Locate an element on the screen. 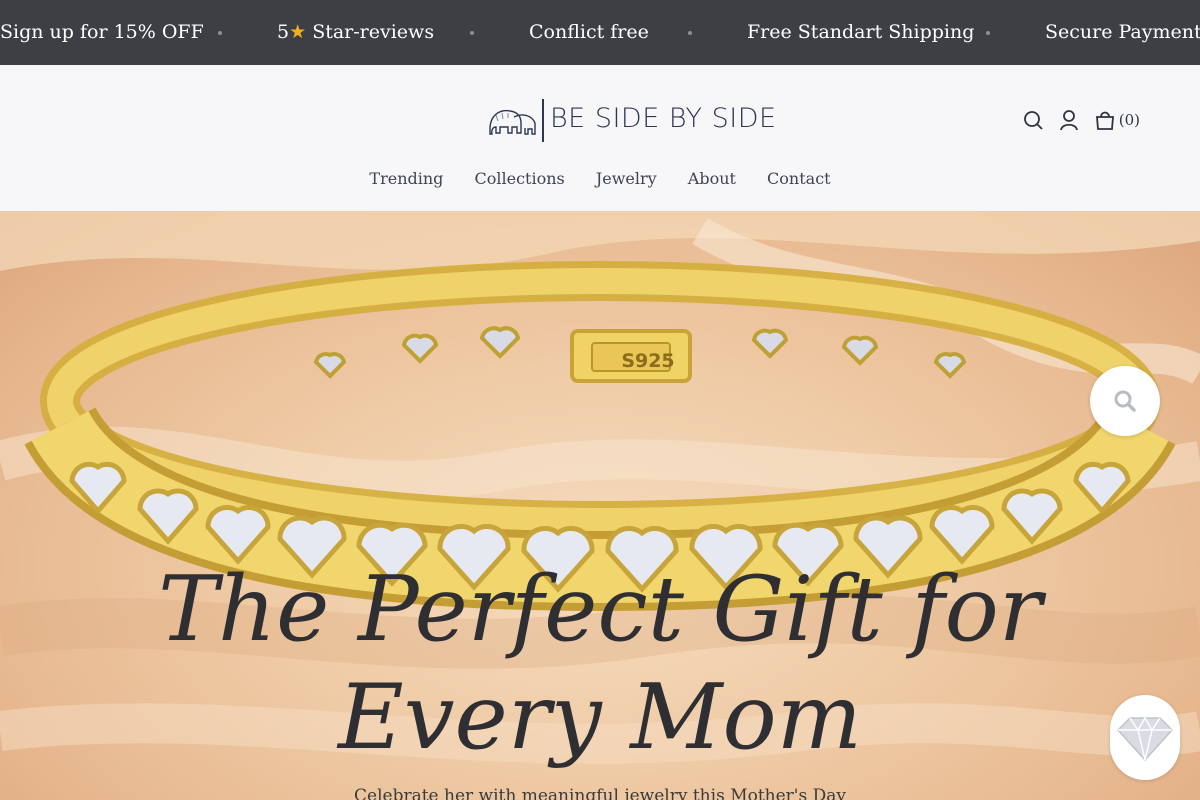  brand-logo: BE SIDE BY SIDE is located at coordinates (632, 120).